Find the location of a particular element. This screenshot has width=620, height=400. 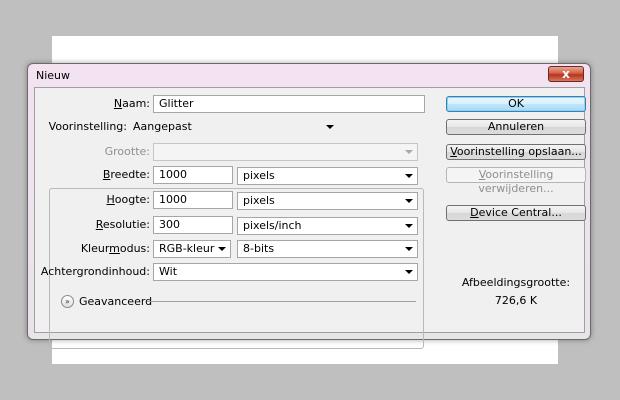

resolution-label-mnemonic: R is located at coordinates (99, 224).